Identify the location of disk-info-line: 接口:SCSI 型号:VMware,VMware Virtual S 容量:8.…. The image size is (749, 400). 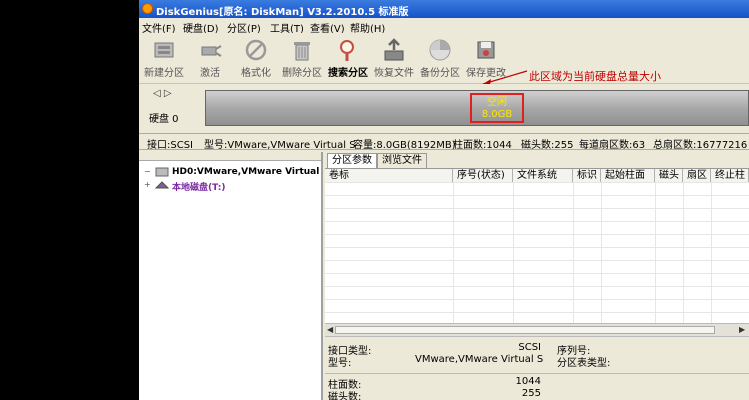
(444, 142).